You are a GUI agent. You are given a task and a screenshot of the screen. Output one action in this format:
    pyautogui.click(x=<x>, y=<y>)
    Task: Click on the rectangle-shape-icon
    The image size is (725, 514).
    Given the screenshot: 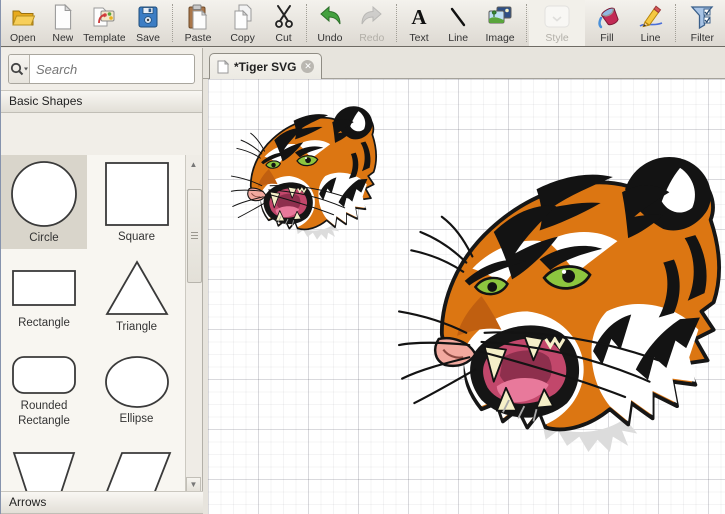 What is the action you would take?
    pyautogui.click(x=44, y=288)
    